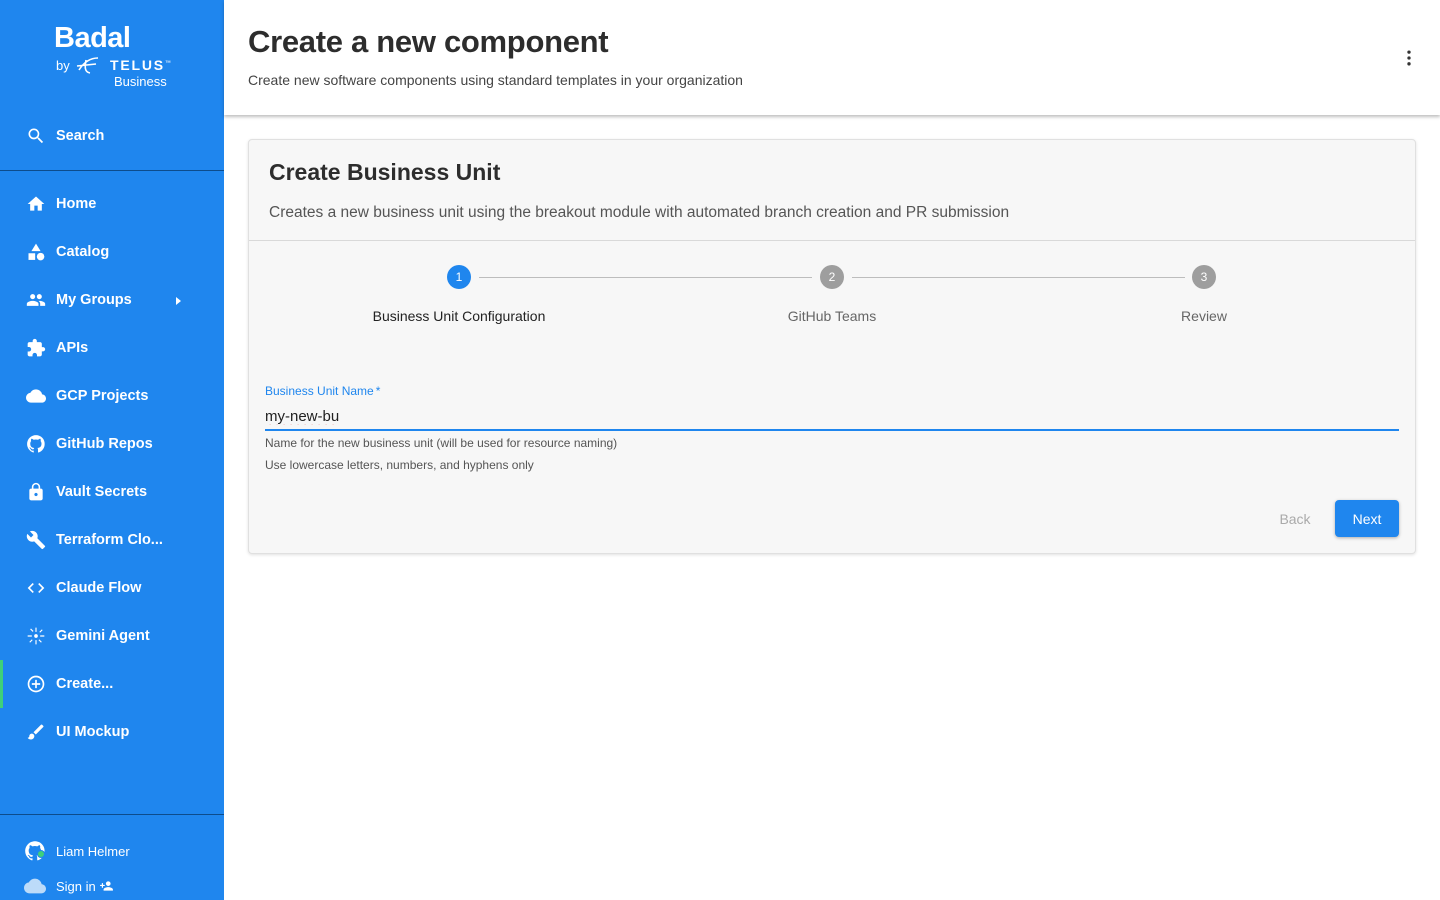 The width and height of the screenshot is (1440, 900). Describe the element at coordinates (102, 396) in the screenshot. I see `sidebar-item-label: GCP Projects` at that location.